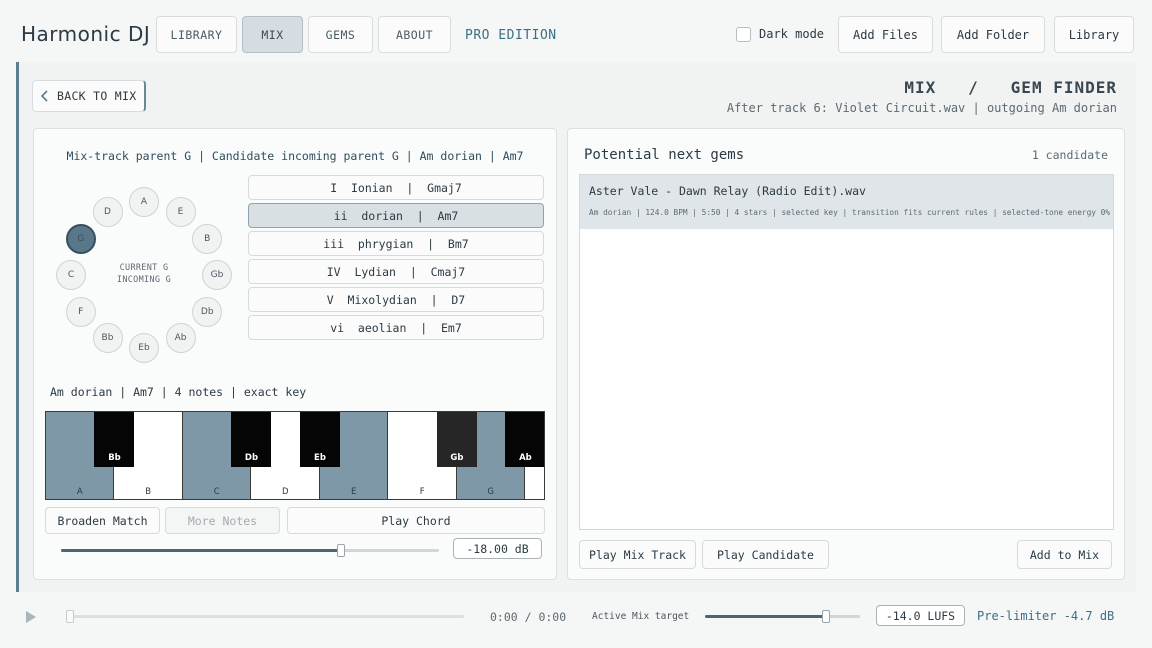 The width and height of the screenshot is (1152, 648). What do you see at coordinates (180, 211) in the screenshot?
I see `wheel-key-e: E` at bounding box center [180, 211].